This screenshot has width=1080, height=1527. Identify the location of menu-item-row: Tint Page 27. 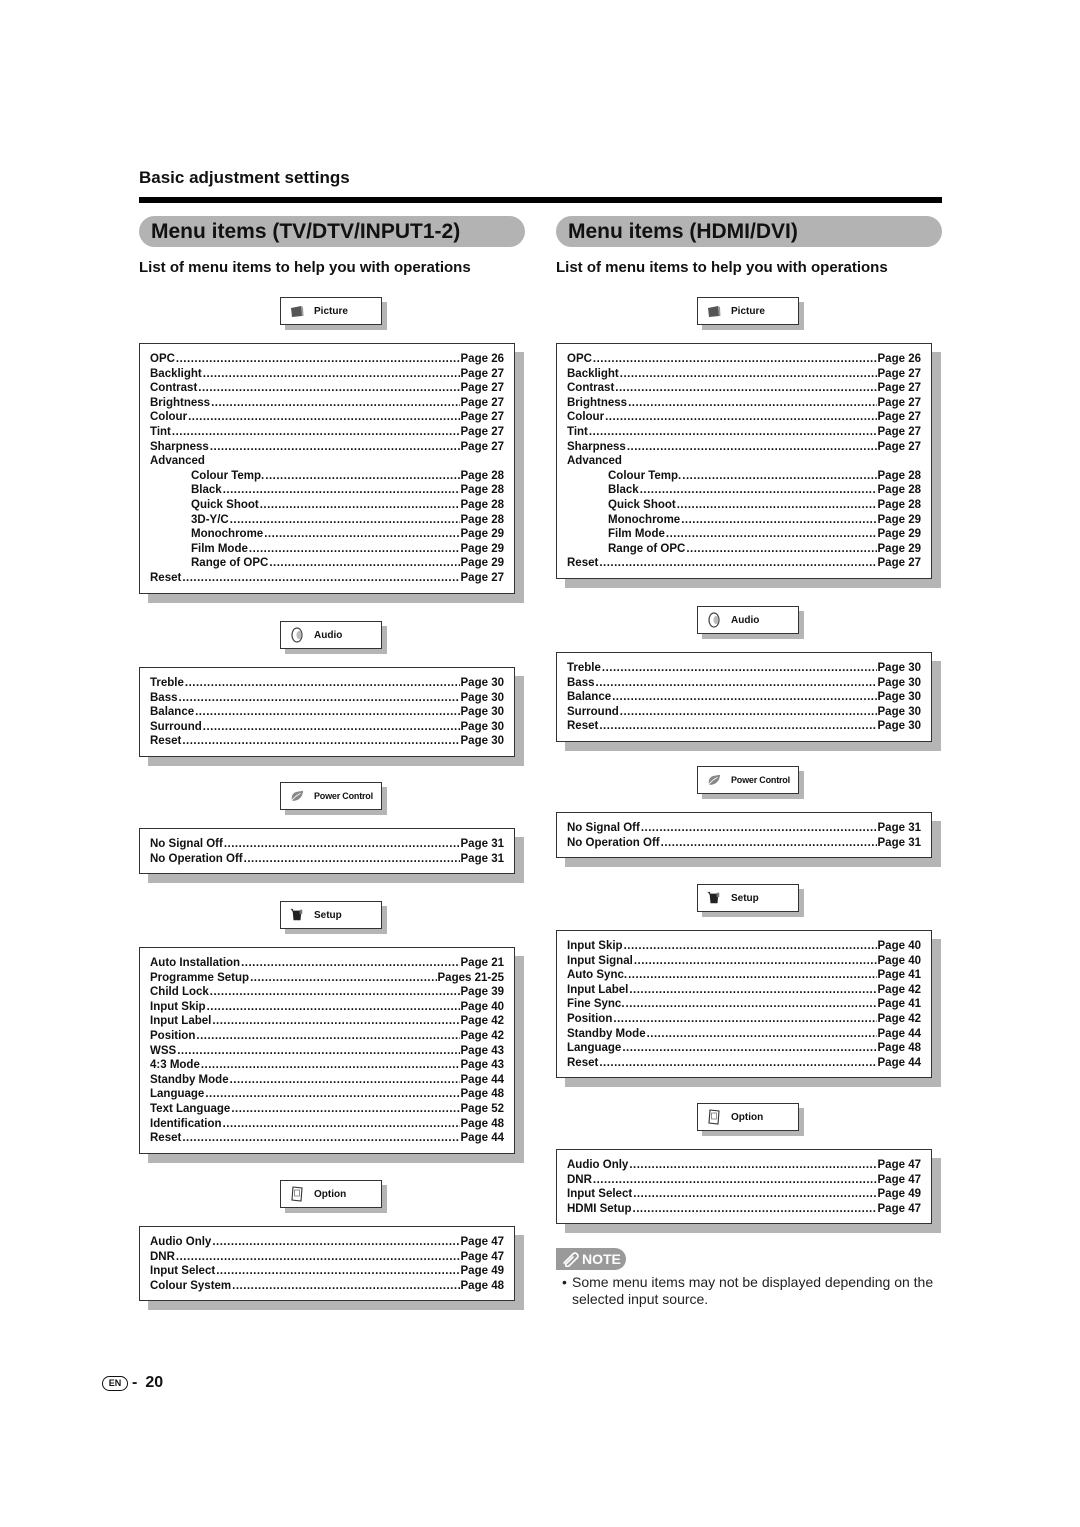
(327, 432).